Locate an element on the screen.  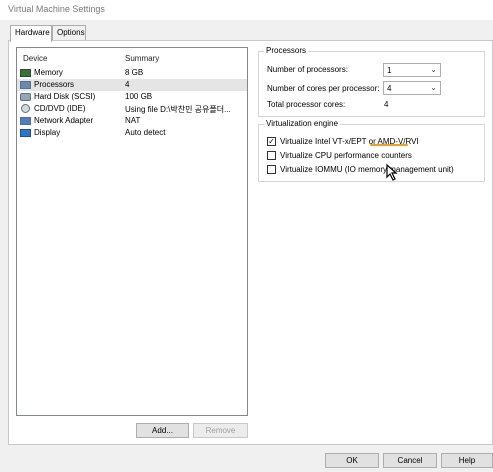
network-adapter-icon is located at coordinates (25, 121).